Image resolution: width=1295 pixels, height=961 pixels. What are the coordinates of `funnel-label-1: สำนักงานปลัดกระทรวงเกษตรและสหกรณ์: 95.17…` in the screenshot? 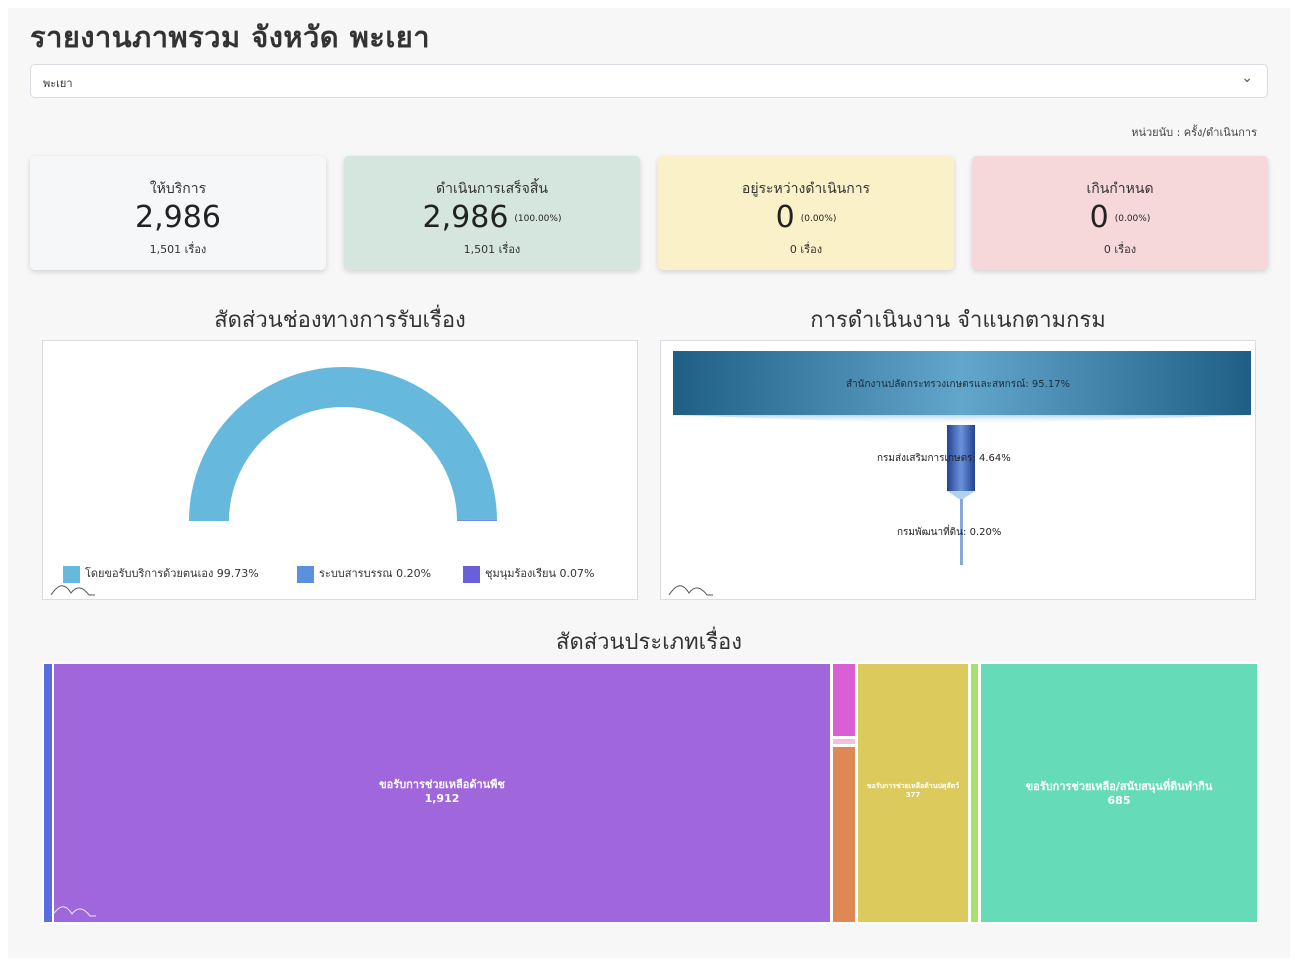 It's located at (958, 384).